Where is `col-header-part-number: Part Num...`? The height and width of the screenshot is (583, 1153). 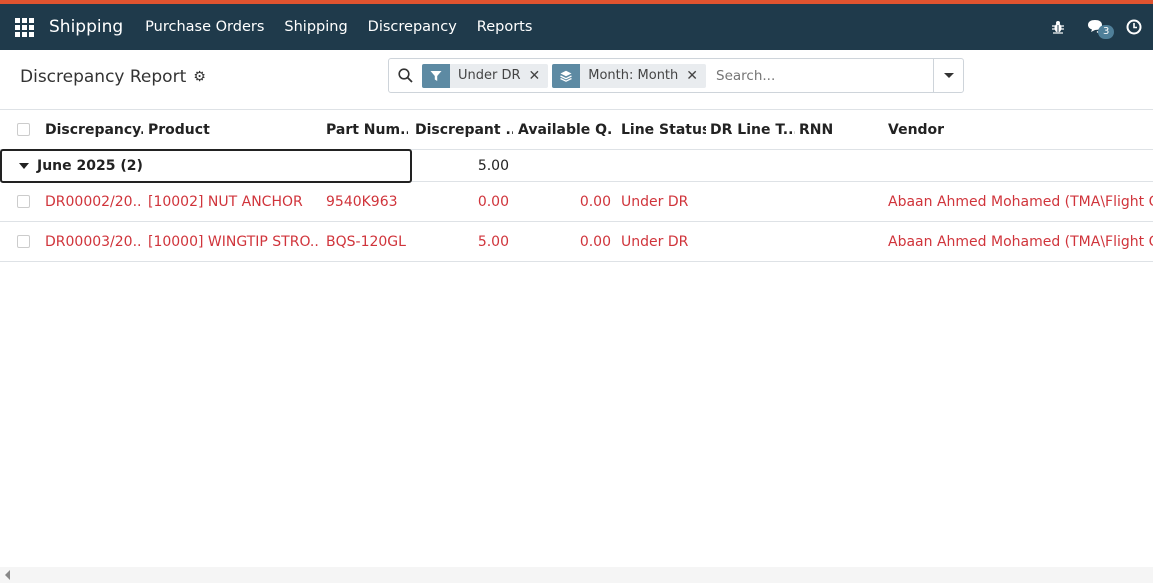 col-header-part-number: Part Num... is located at coordinates (367, 129).